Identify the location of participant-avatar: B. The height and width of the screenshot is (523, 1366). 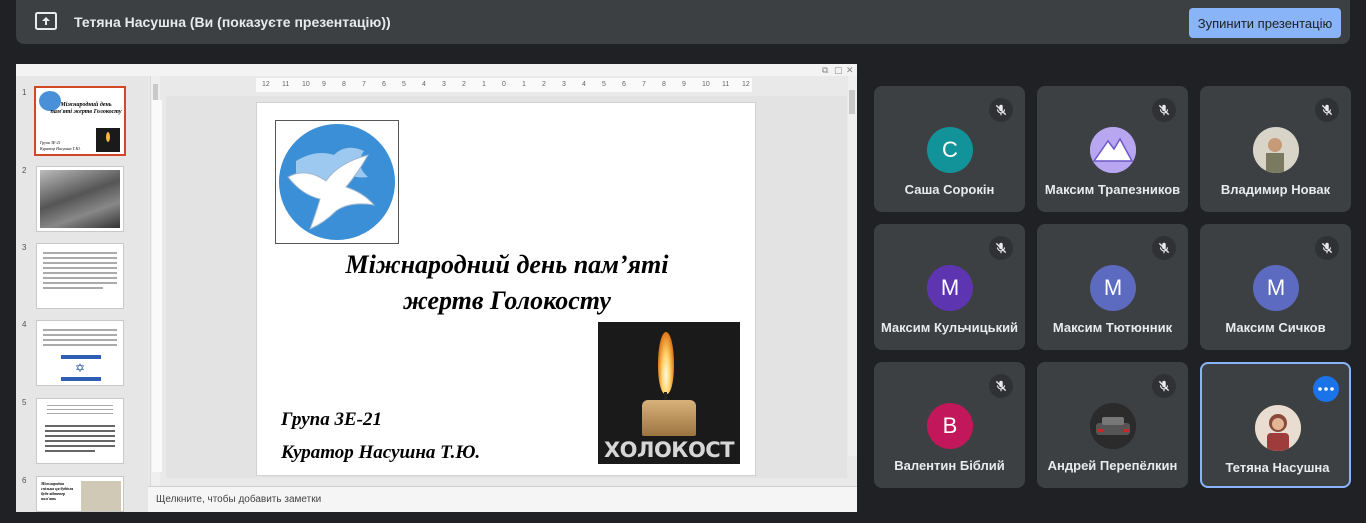
(950, 426).